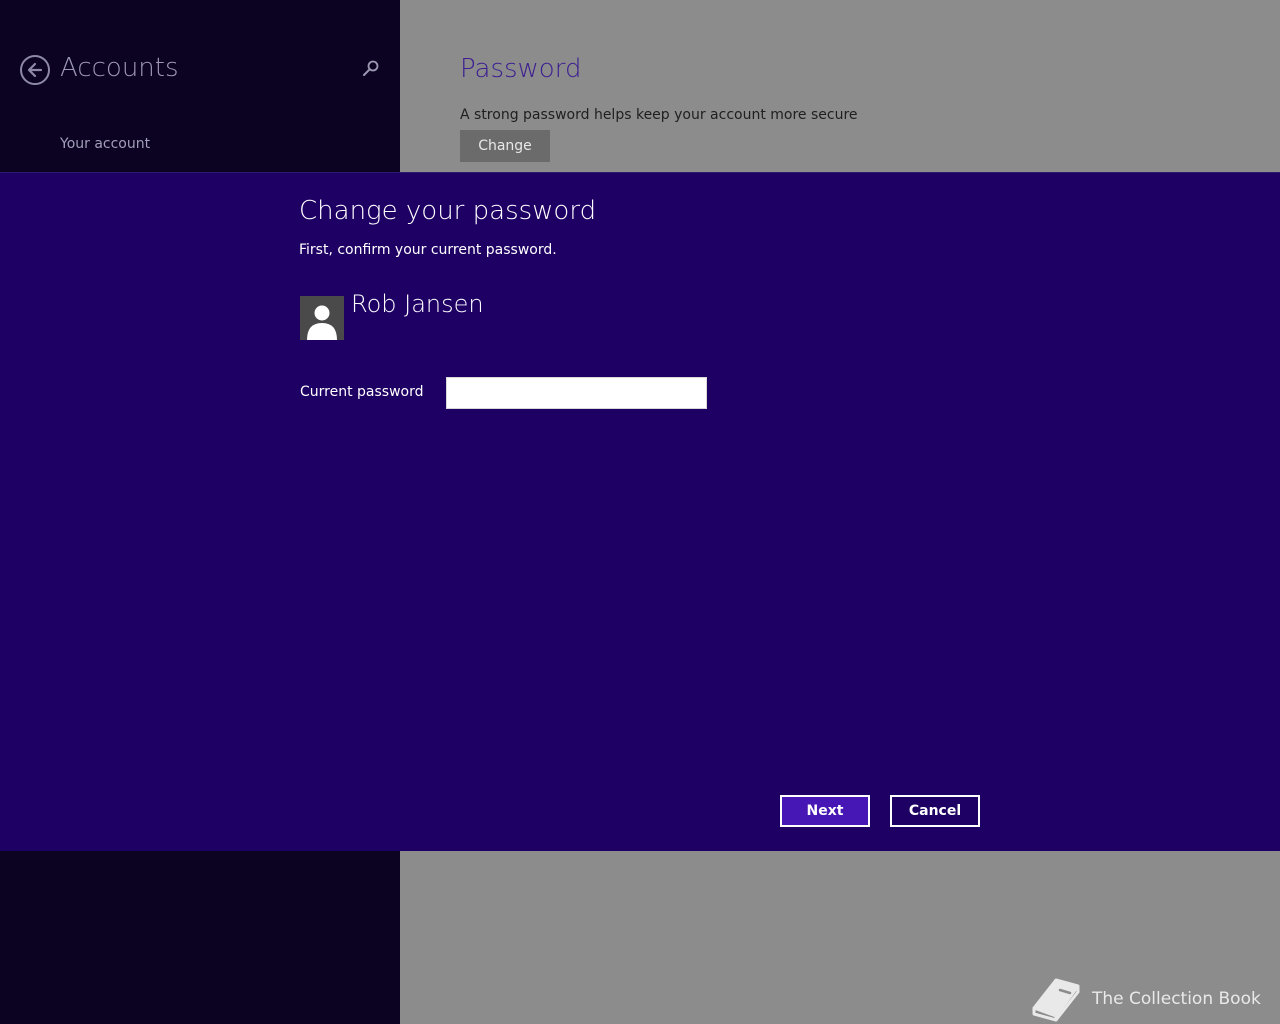 Image resolution: width=1280 pixels, height=1024 pixels. Describe the element at coordinates (371, 69) in the screenshot. I see `search-icon` at that location.